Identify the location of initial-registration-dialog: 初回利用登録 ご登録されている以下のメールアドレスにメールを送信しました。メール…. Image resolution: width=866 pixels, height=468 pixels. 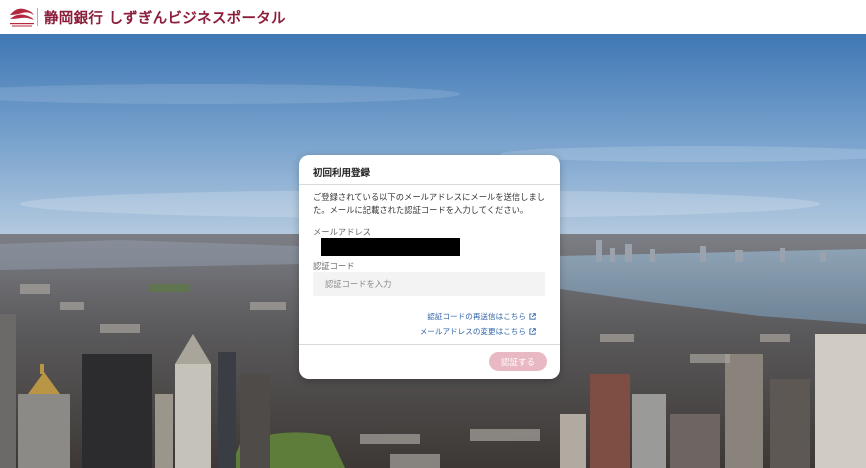
(429, 267).